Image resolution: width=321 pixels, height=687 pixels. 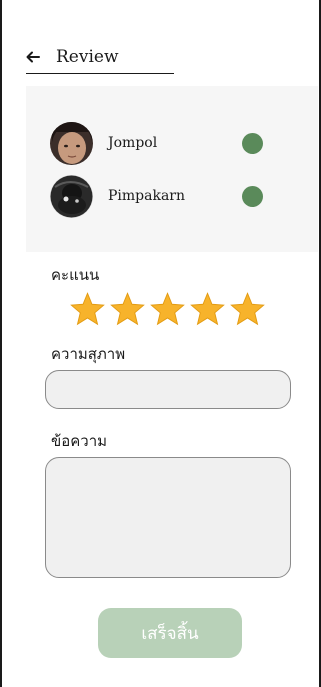 What do you see at coordinates (147, 196) in the screenshot?
I see `user-name: Pimpakarn` at bounding box center [147, 196].